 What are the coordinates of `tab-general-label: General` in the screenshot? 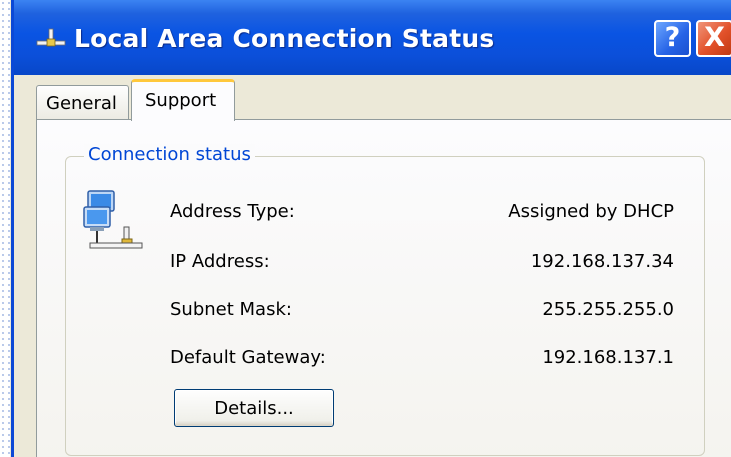 It's located at (81, 103).